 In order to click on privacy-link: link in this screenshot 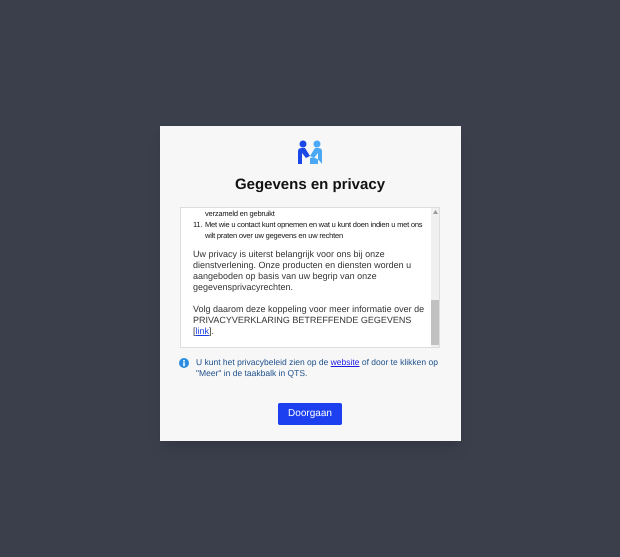, I will do `click(203, 331)`.